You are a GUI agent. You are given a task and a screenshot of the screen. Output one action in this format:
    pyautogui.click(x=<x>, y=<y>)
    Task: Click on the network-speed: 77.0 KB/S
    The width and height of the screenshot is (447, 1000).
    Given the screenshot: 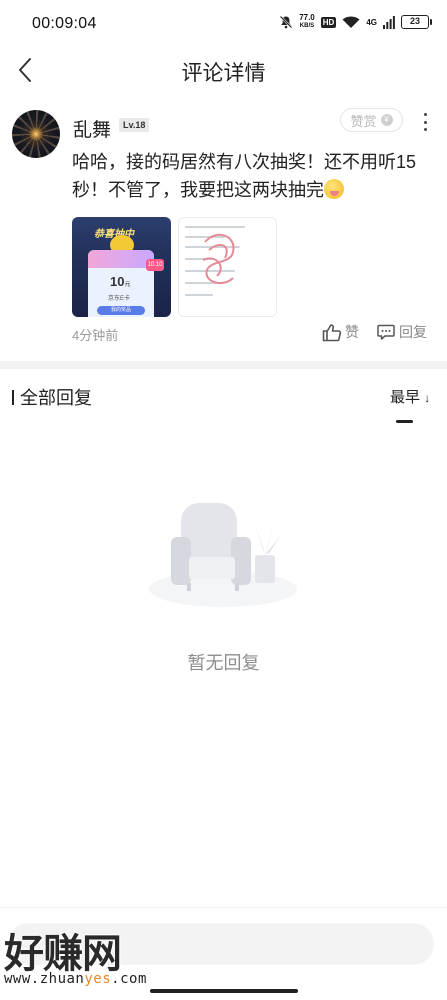 What is the action you would take?
    pyautogui.click(x=307, y=22)
    